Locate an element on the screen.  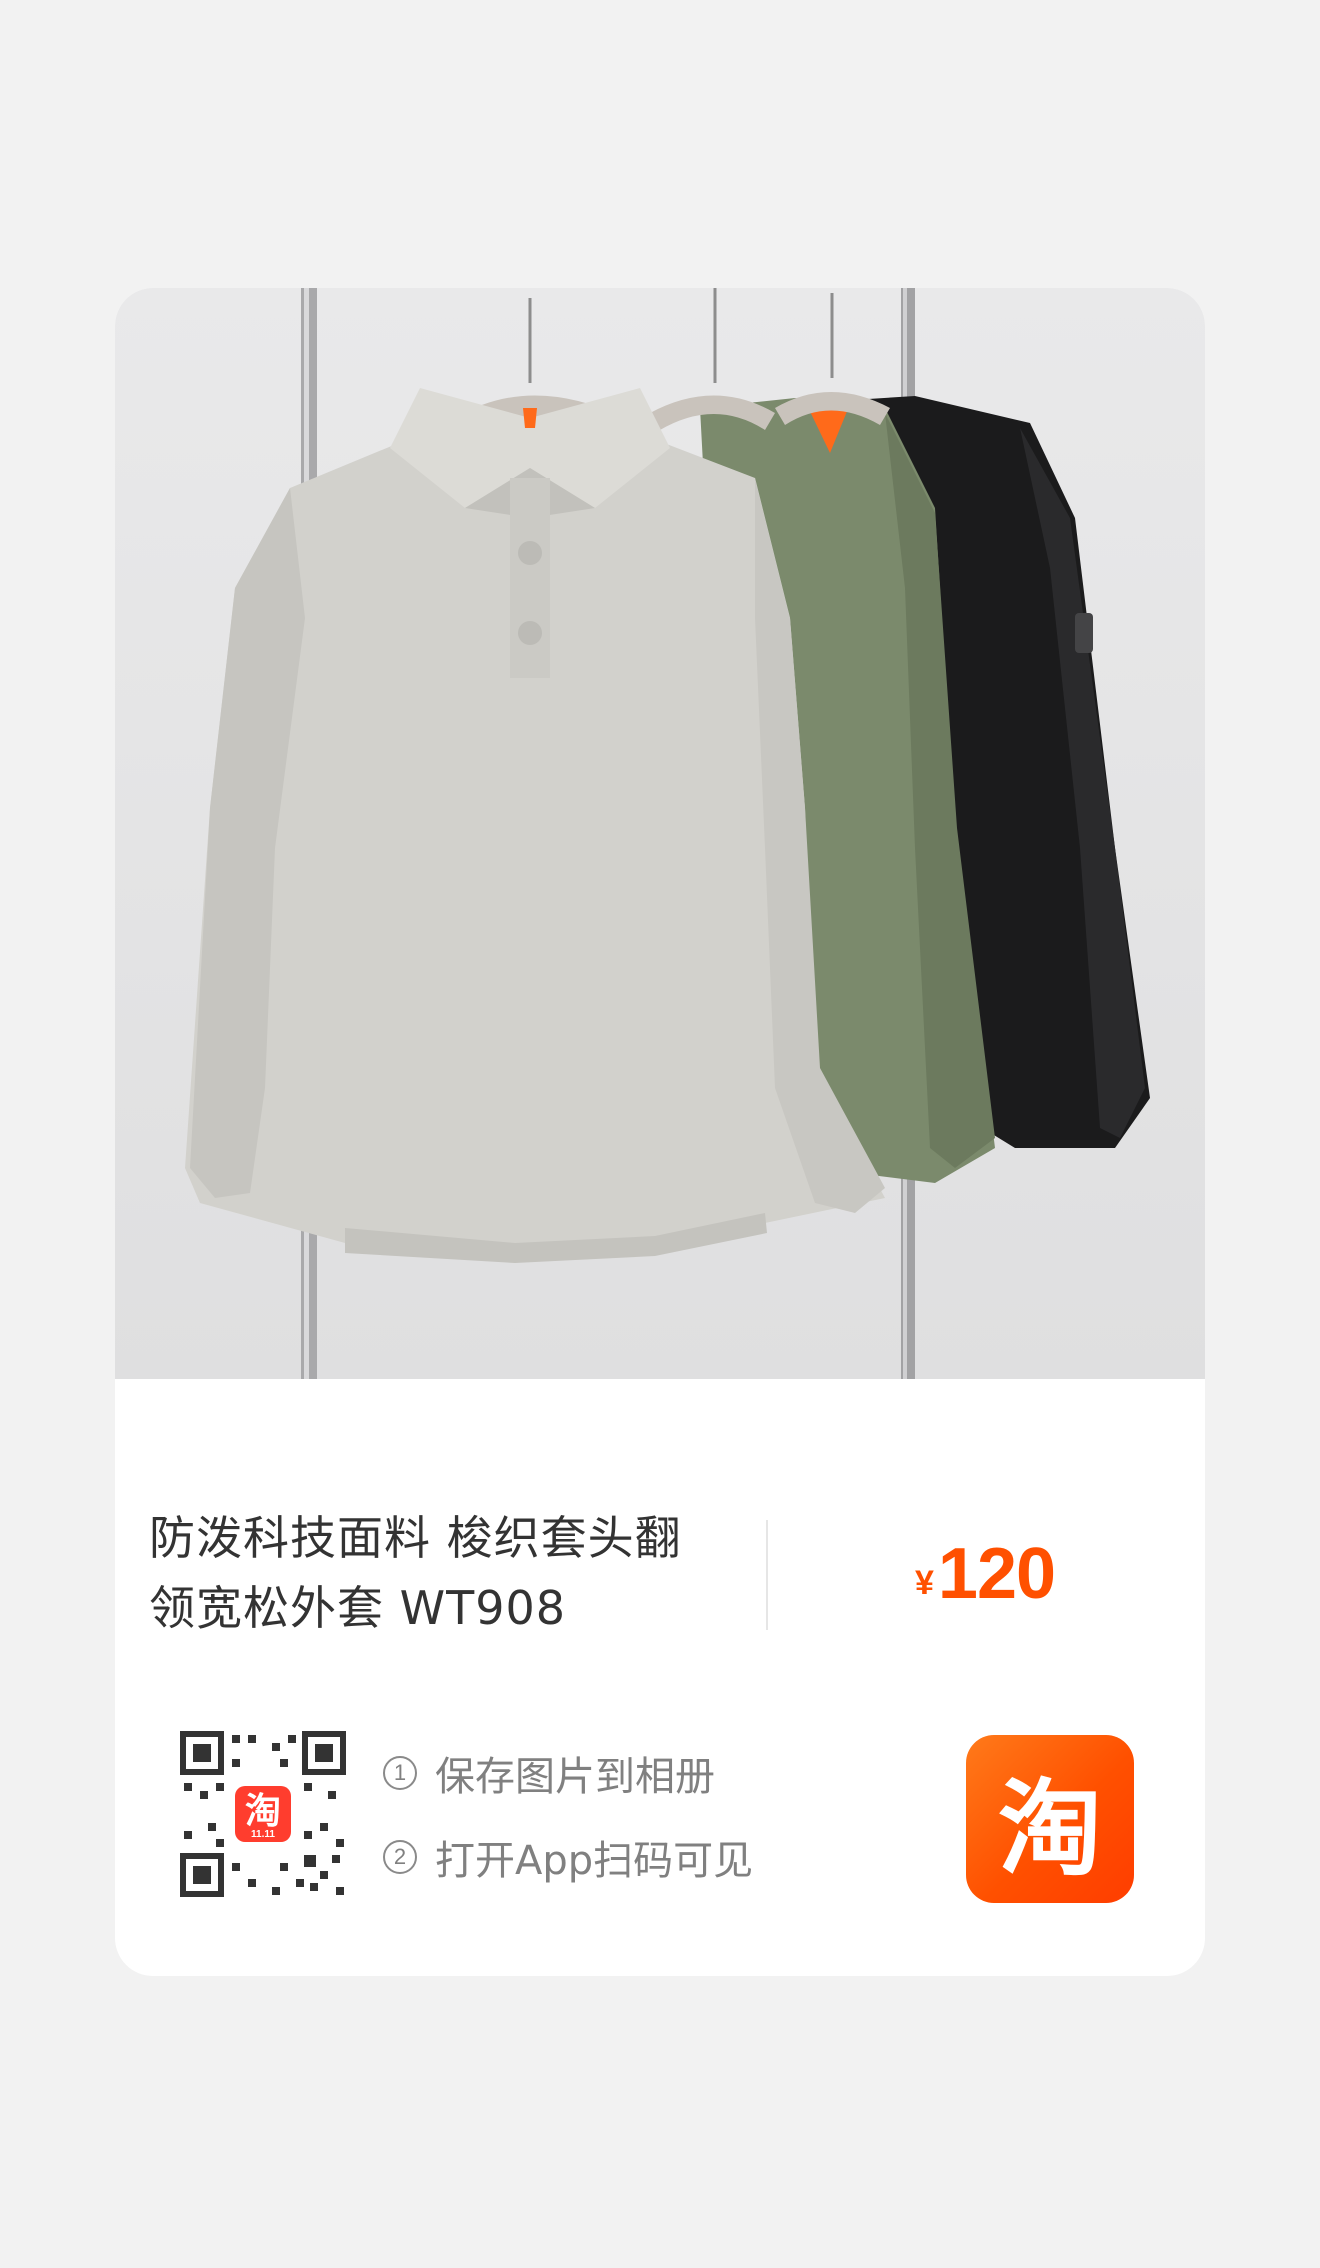
step-text: 打开App扫码可见 is located at coordinates (594, 1861).